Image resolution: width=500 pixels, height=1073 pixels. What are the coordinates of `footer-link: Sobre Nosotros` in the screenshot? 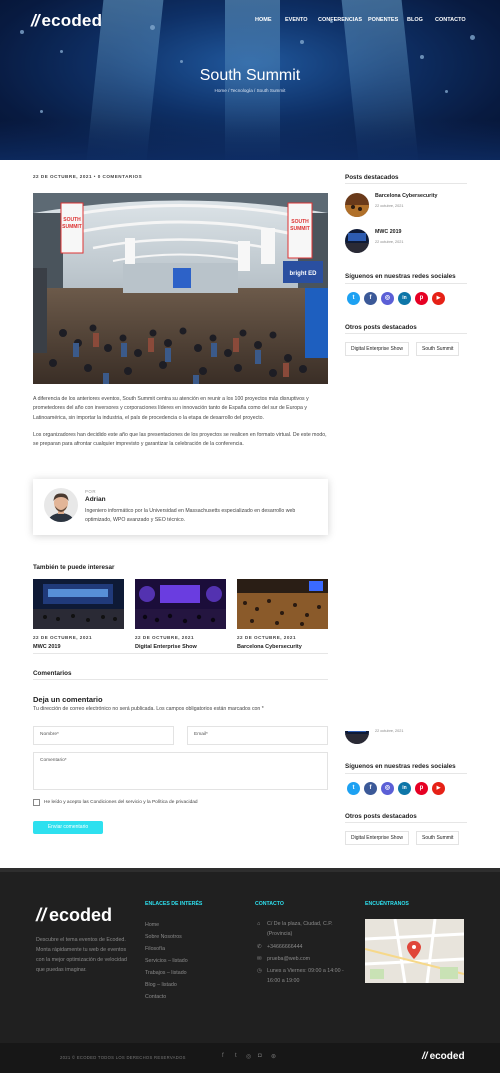 It's located at (163, 937).